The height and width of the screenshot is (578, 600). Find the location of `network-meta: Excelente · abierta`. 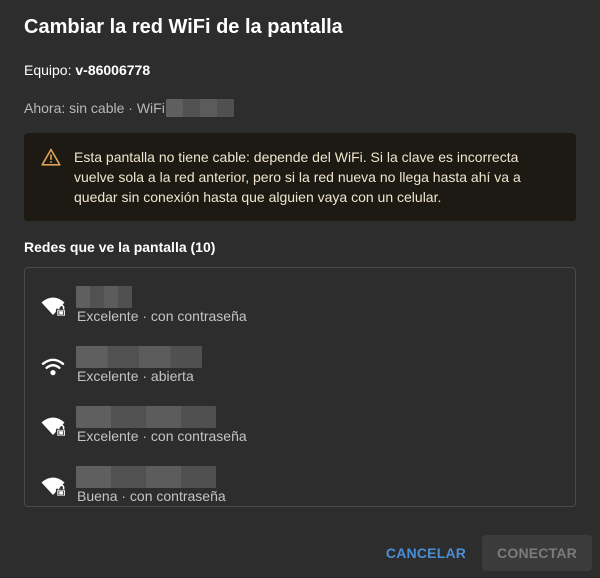

network-meta: Excelente · abierta is located at coordinates (135, 376).